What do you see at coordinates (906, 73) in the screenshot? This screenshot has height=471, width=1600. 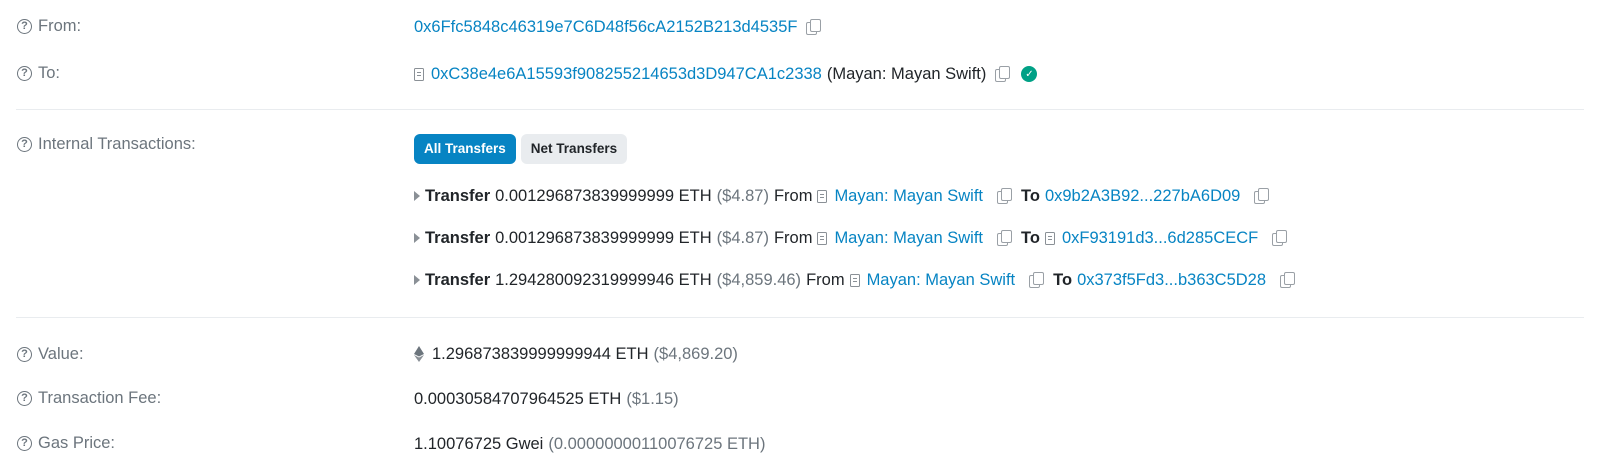 I see `to-name-tag: (Mayan: Mayan Swift)` at bounding box center [906, 73].